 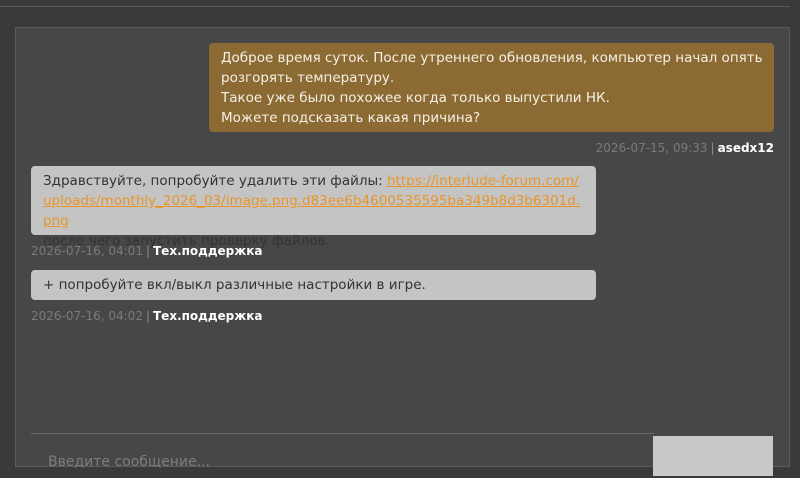 What do you see at coordinates (348, 462) in the screenshot?
I see `message-input` at bounding box center [348, 462].